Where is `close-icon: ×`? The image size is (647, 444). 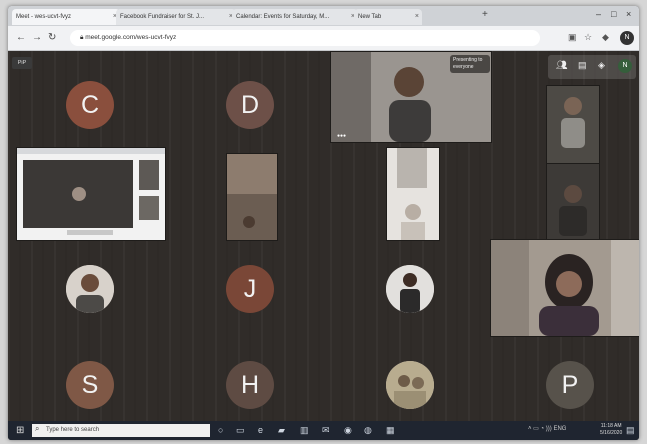 close-icon: × is located at coordinates (417, 17).